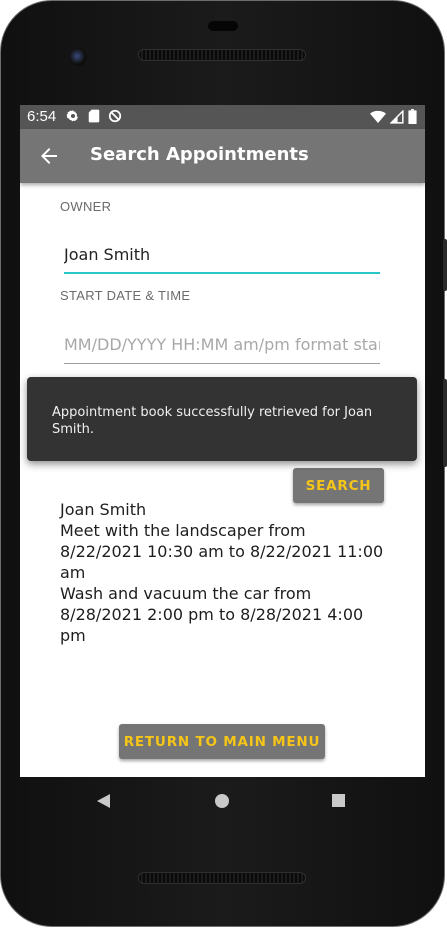 The width and height of the screenshot is (447, 929). I want to click on arrow-back-icon, so click(49, 156).